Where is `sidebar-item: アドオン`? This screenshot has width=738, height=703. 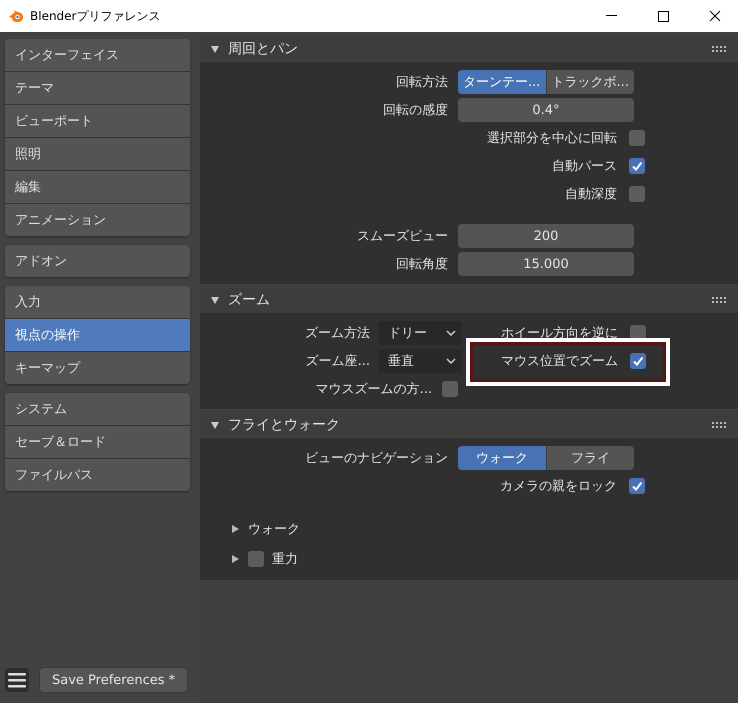
sidebar-item: アドオン is located at coordinates (97, 261).